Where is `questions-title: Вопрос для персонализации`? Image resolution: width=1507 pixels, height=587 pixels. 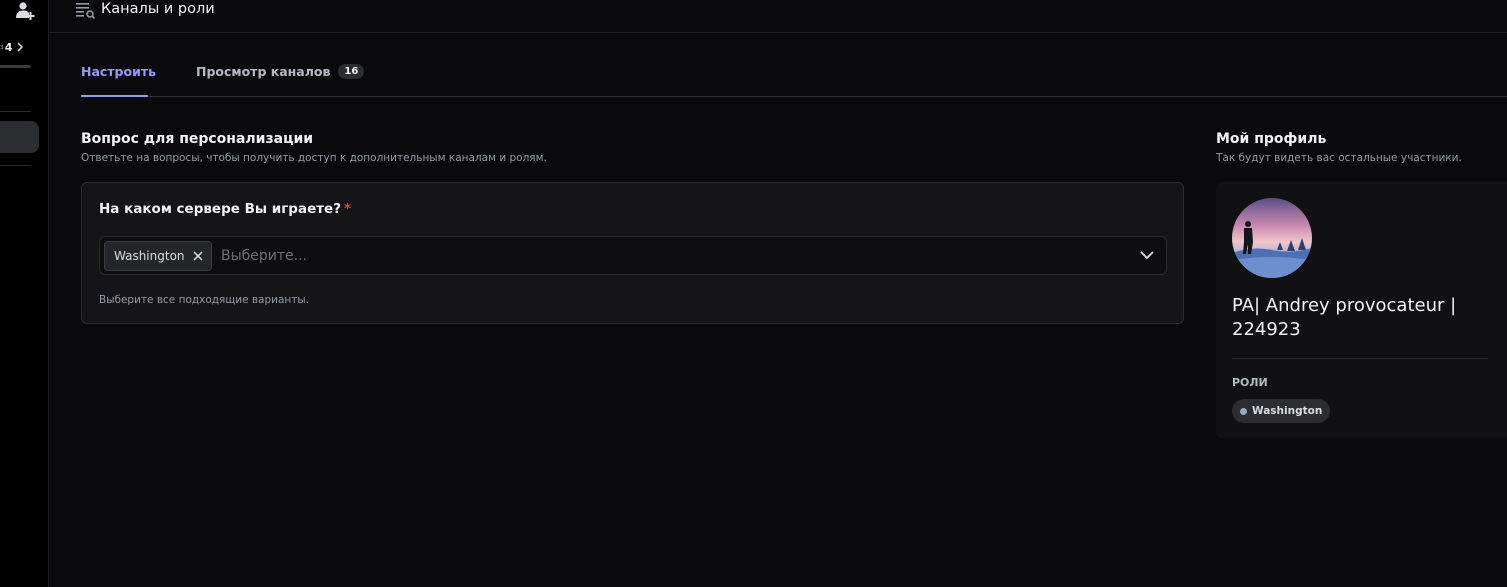 questions-title: Вопрос для персонализации is located at coordinates (197, 139).